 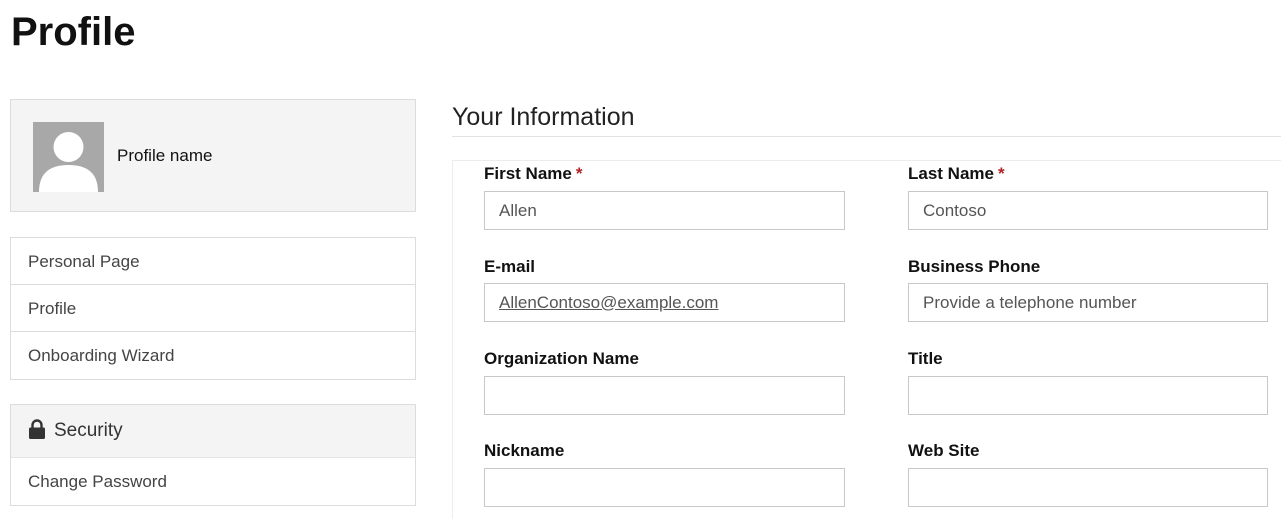 I want to click on nav-item-onboarding-wizard: Onboarding Wizard, so click(x=213, y=355).